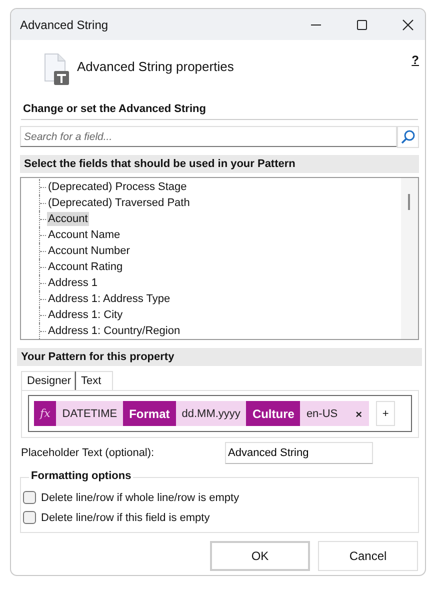 This screenshot has width=439, height=589. Describe the element at coordinates (219, 164) in the screenshot. I see `fields-header: Select the fields that should be used in your Pattern` at that location.